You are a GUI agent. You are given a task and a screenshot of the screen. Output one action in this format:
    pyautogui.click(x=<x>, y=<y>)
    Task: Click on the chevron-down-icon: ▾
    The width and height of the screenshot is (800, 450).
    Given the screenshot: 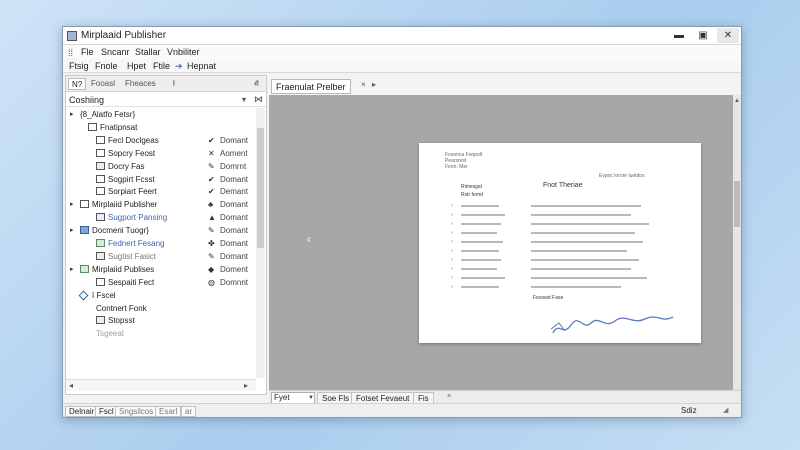 What is the action you would take?
    pyautogui.click(x=244, y=99)
    